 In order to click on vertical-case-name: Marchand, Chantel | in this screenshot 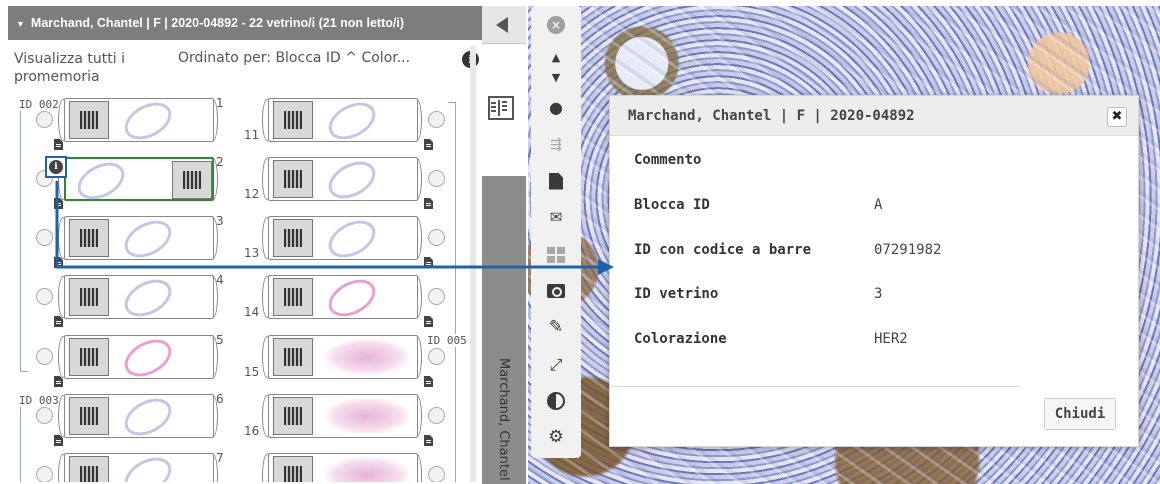, I will do `click(503, 420)`.